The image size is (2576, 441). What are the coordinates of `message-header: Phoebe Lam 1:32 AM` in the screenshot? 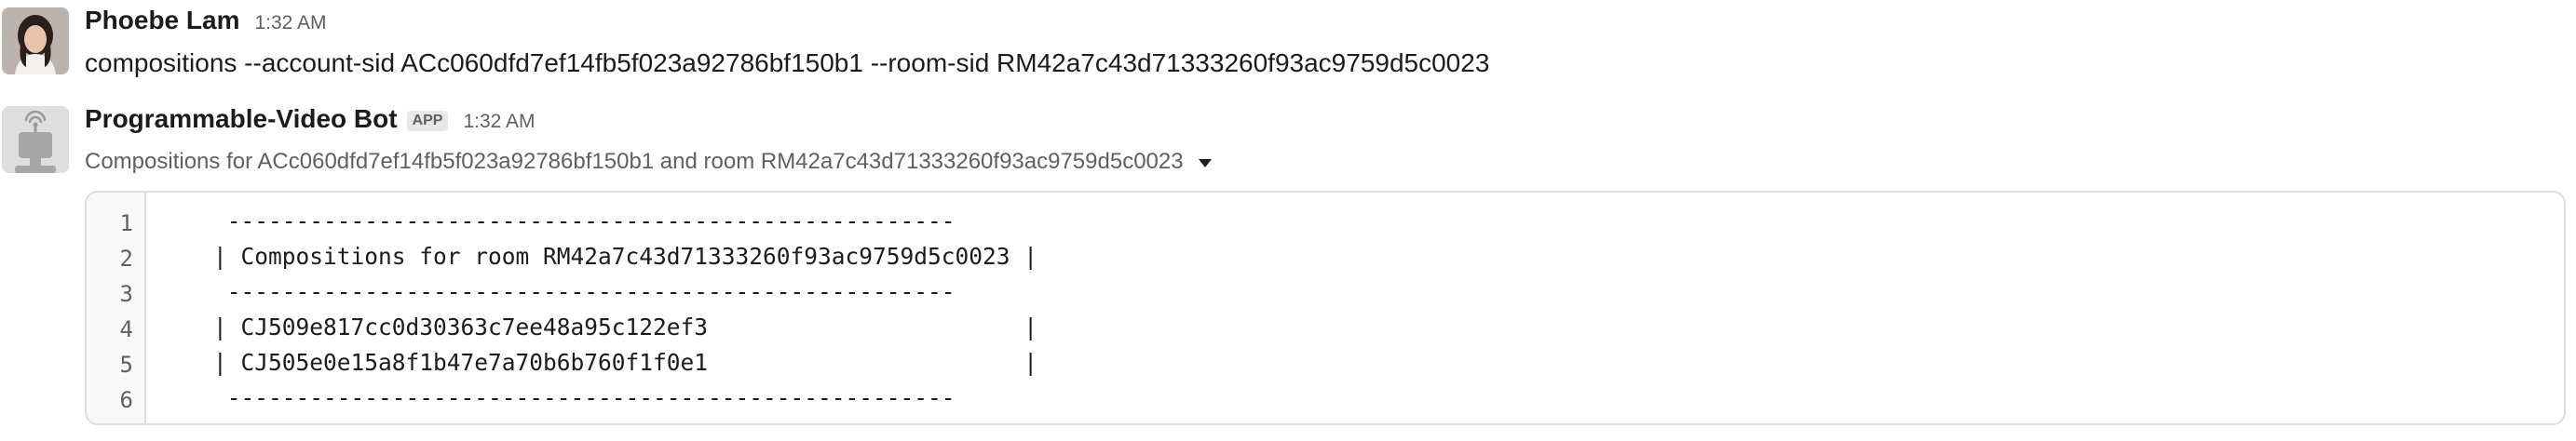 It's located at (206, 24).